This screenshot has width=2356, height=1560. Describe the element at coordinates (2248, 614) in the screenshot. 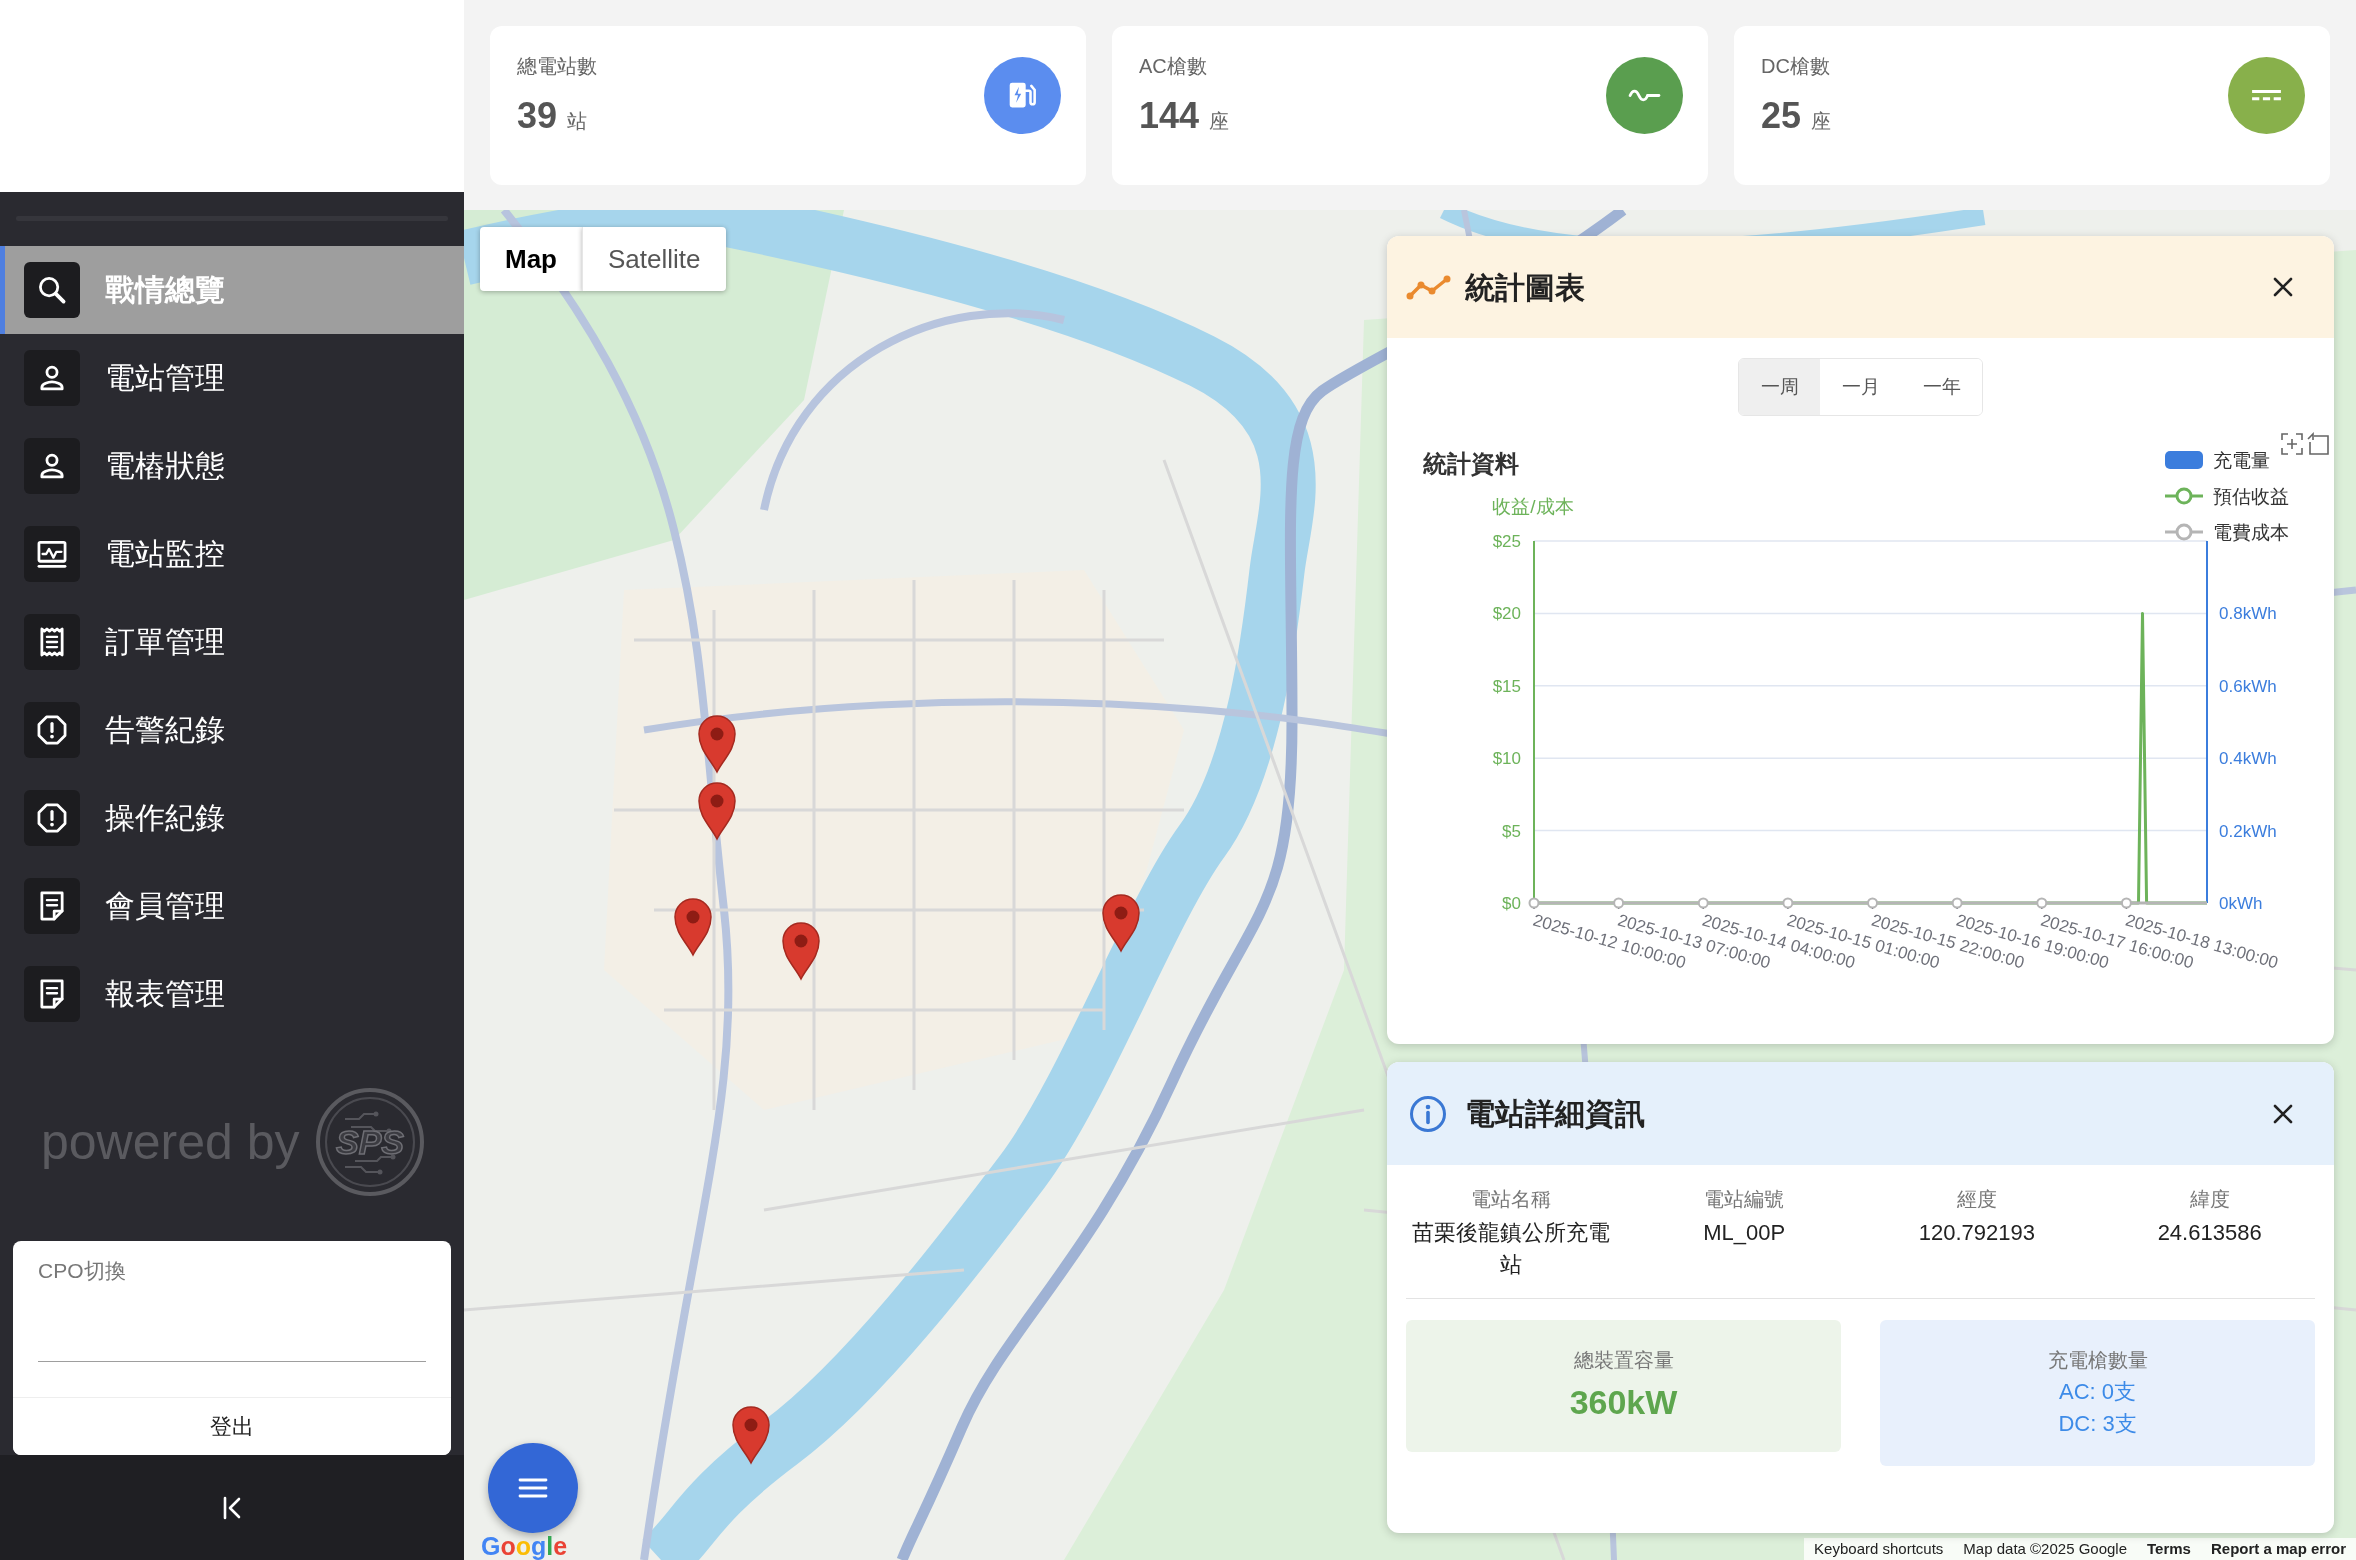

I see `y2-tick-label: 0.8kWh` at that location.